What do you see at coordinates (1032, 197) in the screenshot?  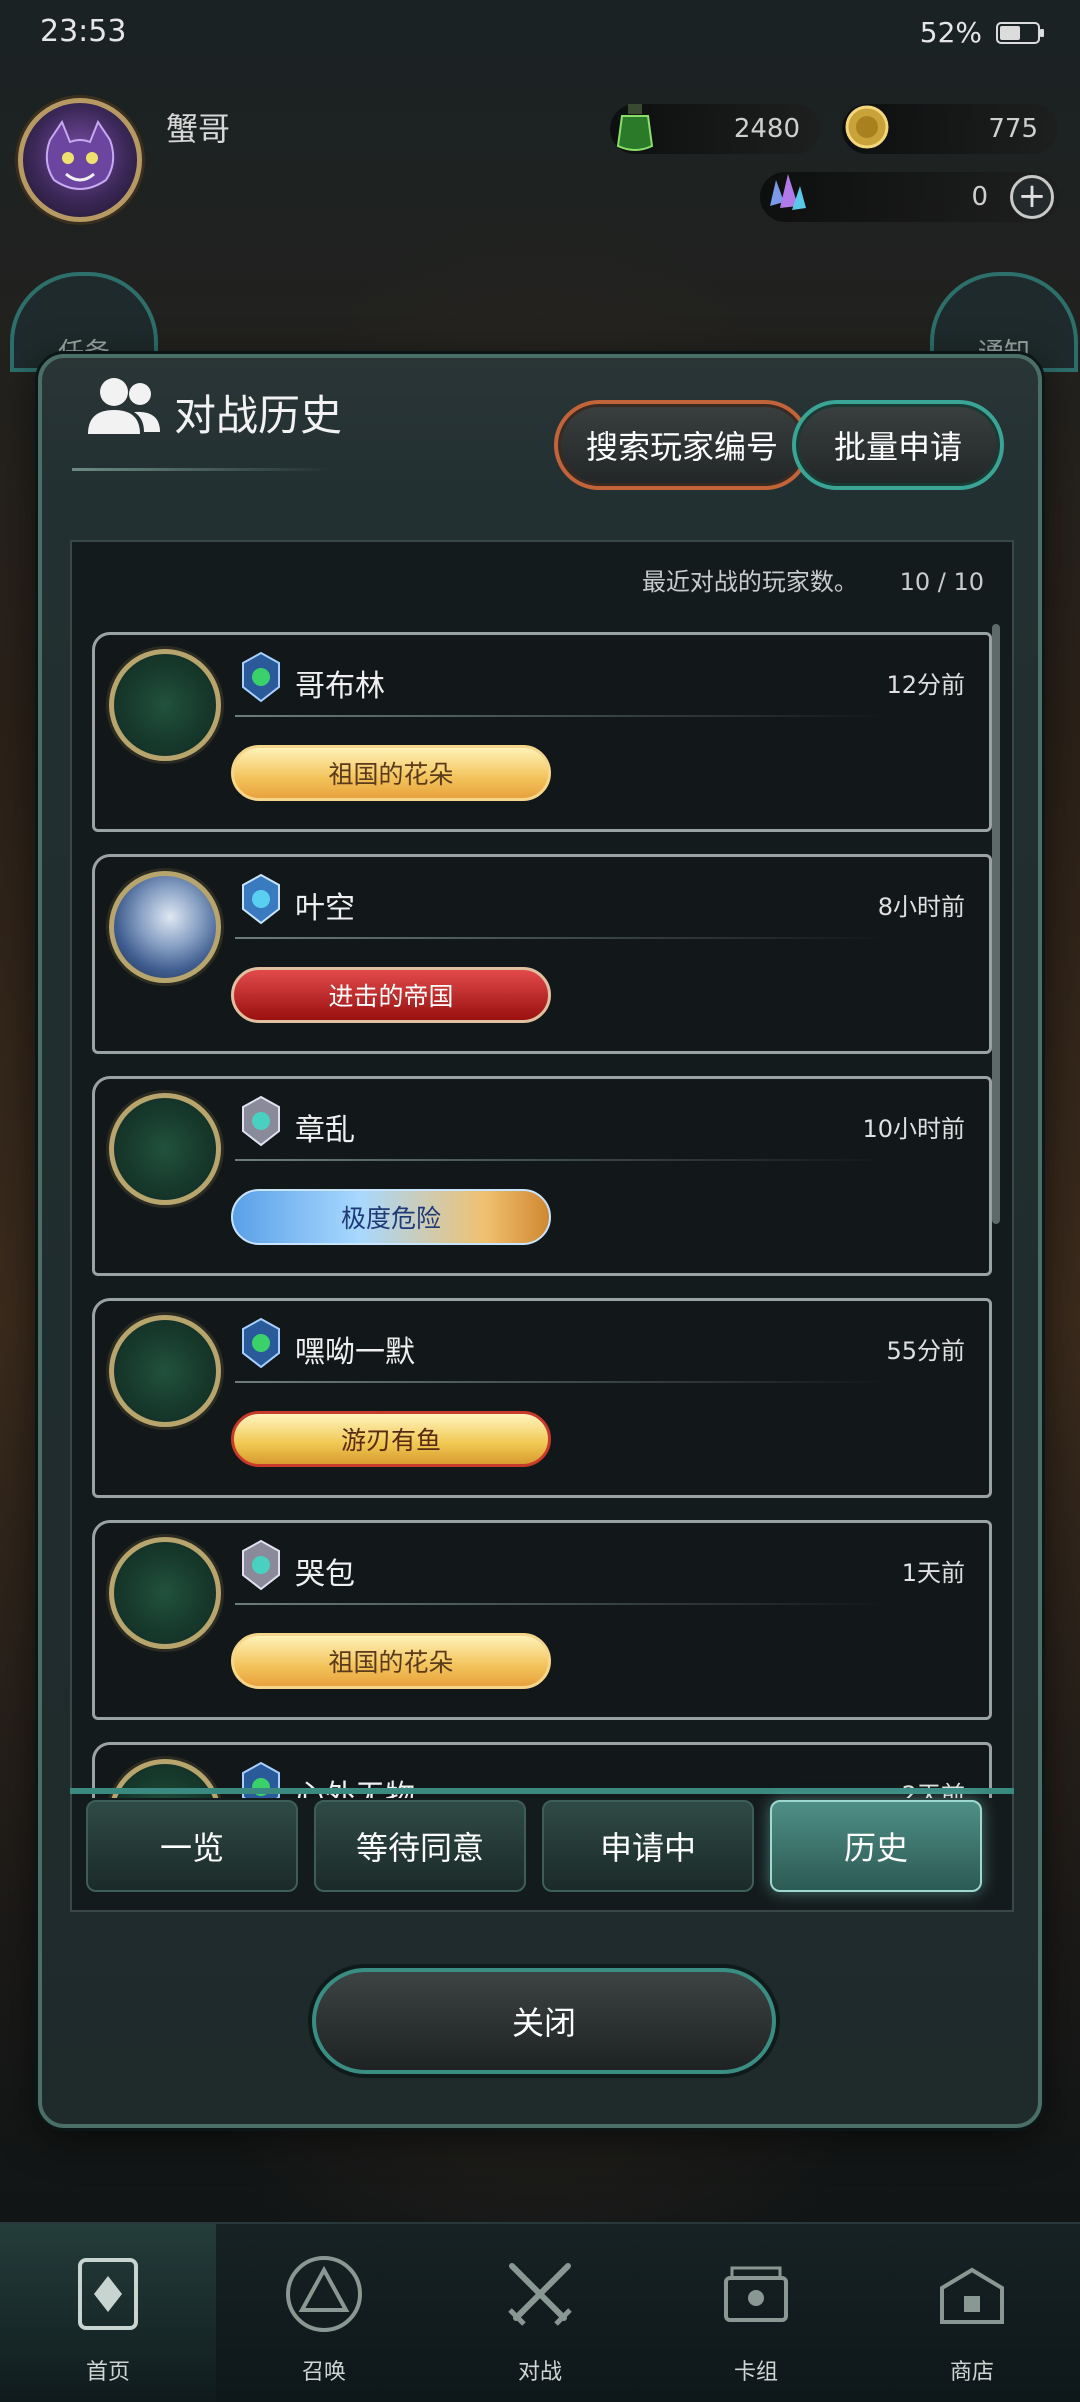 I see `add-crystal-button: +` at bounding box center [1032, 197].